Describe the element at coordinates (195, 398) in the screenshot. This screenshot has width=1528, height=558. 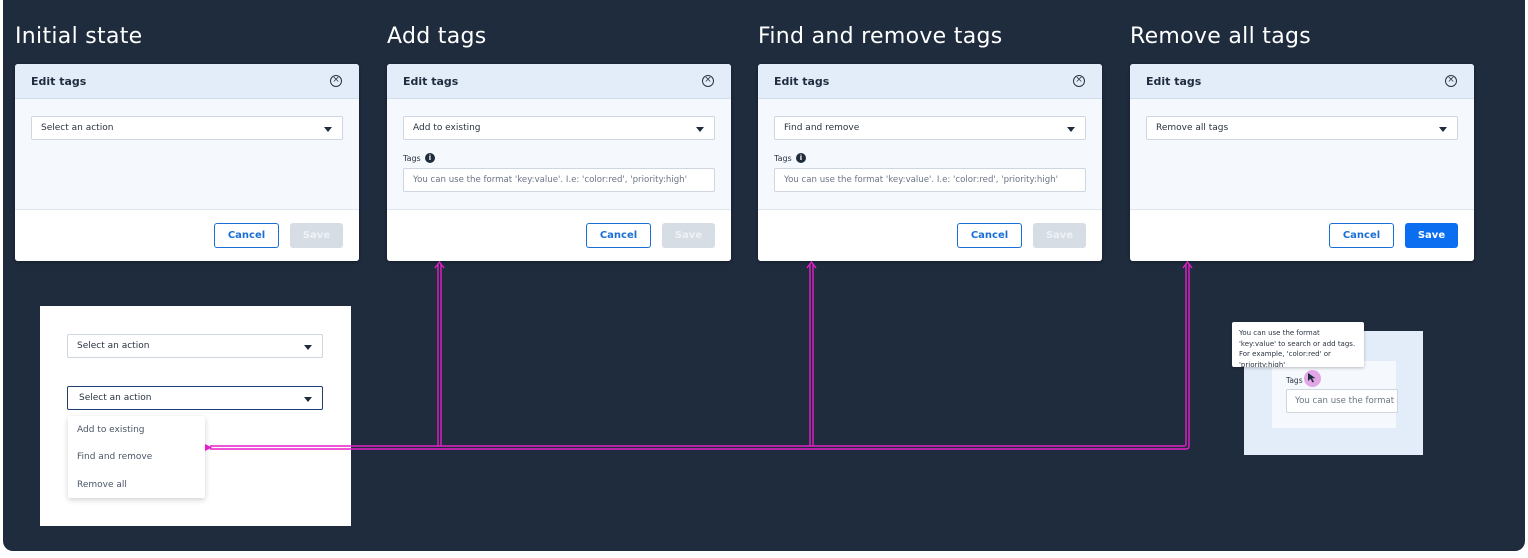
I see `action-select-open: Select an action` at that location.